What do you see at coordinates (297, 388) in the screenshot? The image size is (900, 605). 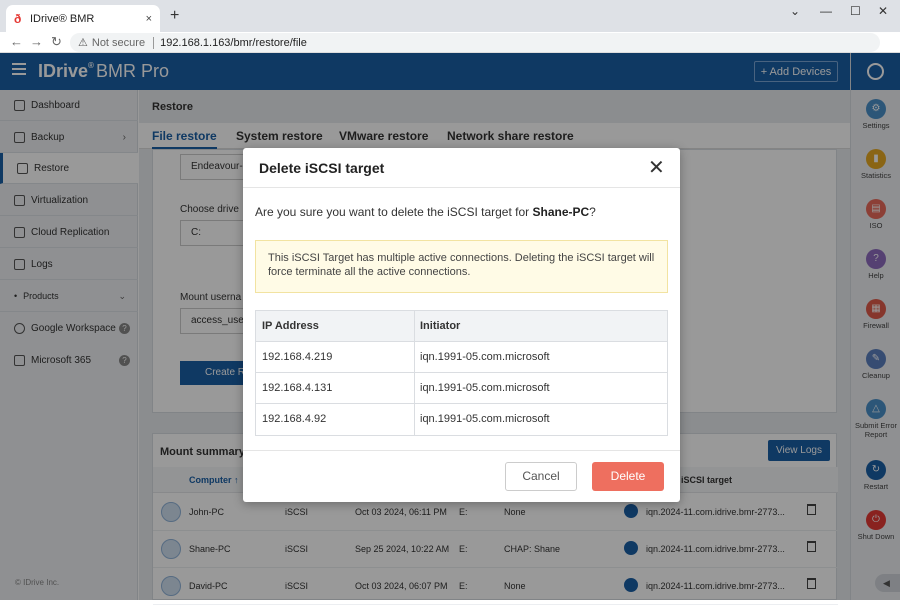 I see `cell-ip: 192.168.4.131` at bounding box center [297, 388].